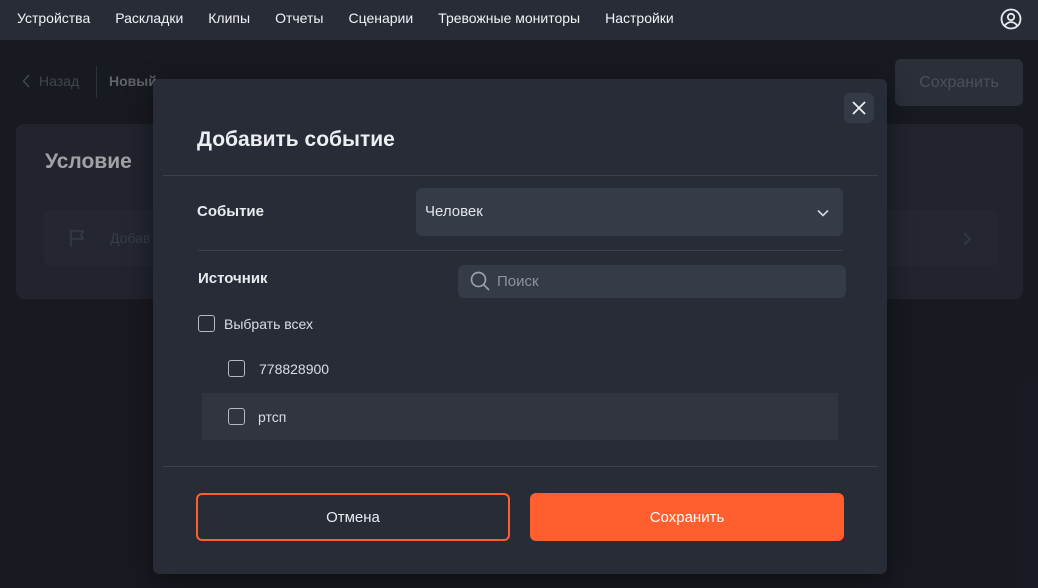 The height and width of the screenshot is (588, 1038). Describe the element at coordinates (268, 324) in the screenshot. I see `select-all-label: Выбрать всех` at that location.